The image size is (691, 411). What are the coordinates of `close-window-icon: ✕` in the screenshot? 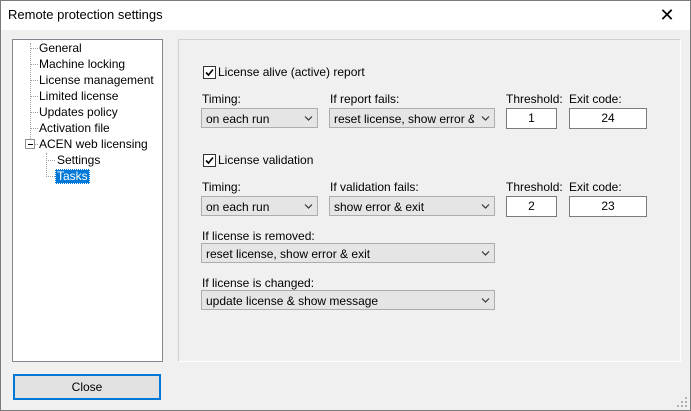 It's located at (667, 15).